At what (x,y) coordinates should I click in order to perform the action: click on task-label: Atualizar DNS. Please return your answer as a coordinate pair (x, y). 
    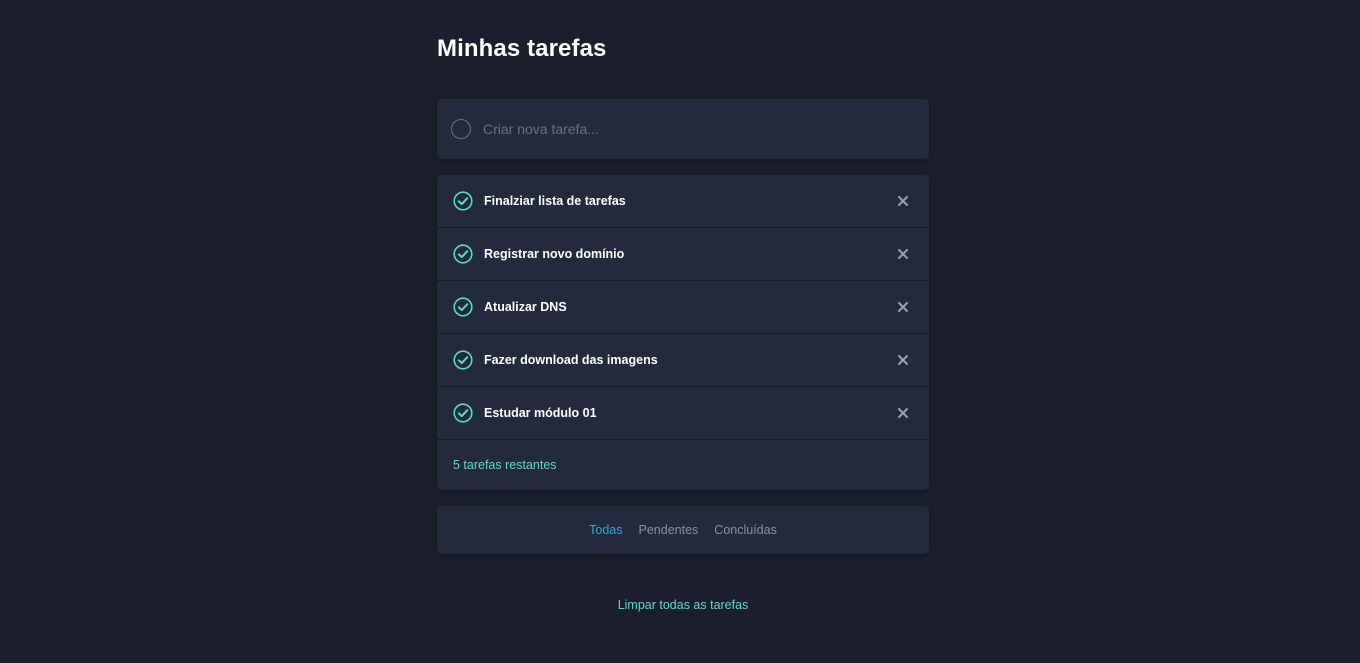
    Looking at the image, I should click on (525, 307).